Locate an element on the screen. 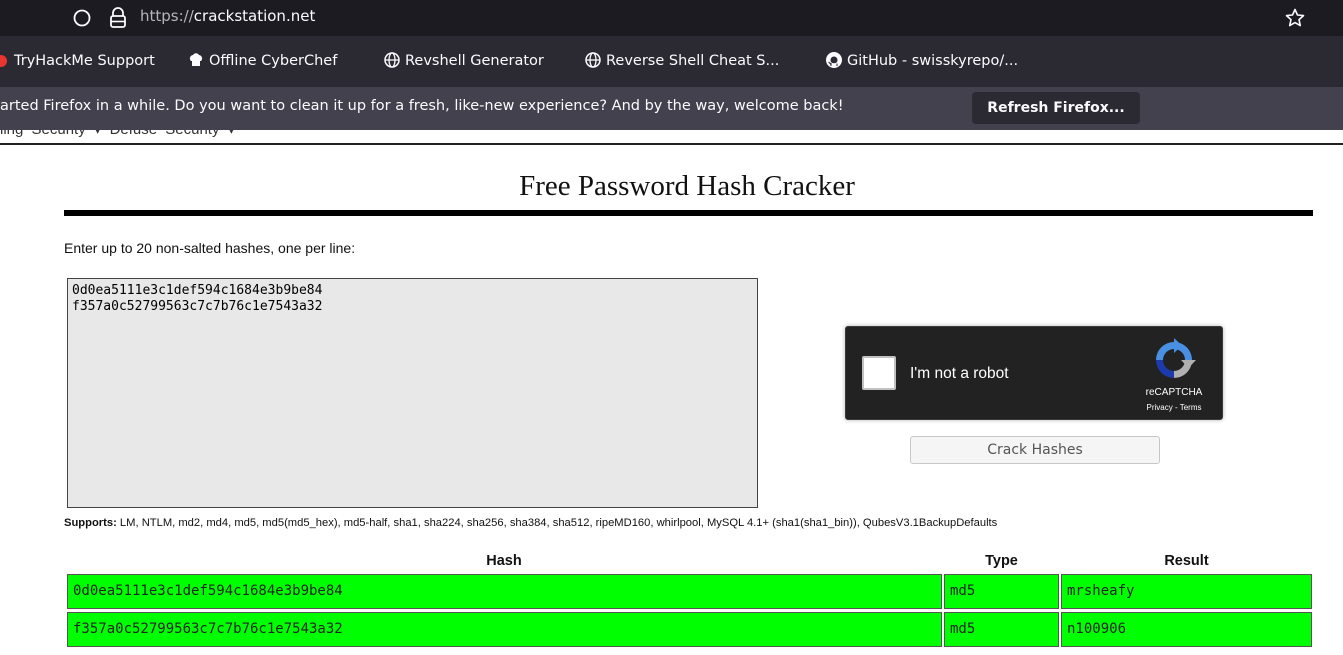  chef-hat-icon is located at coordinates (196, 59).